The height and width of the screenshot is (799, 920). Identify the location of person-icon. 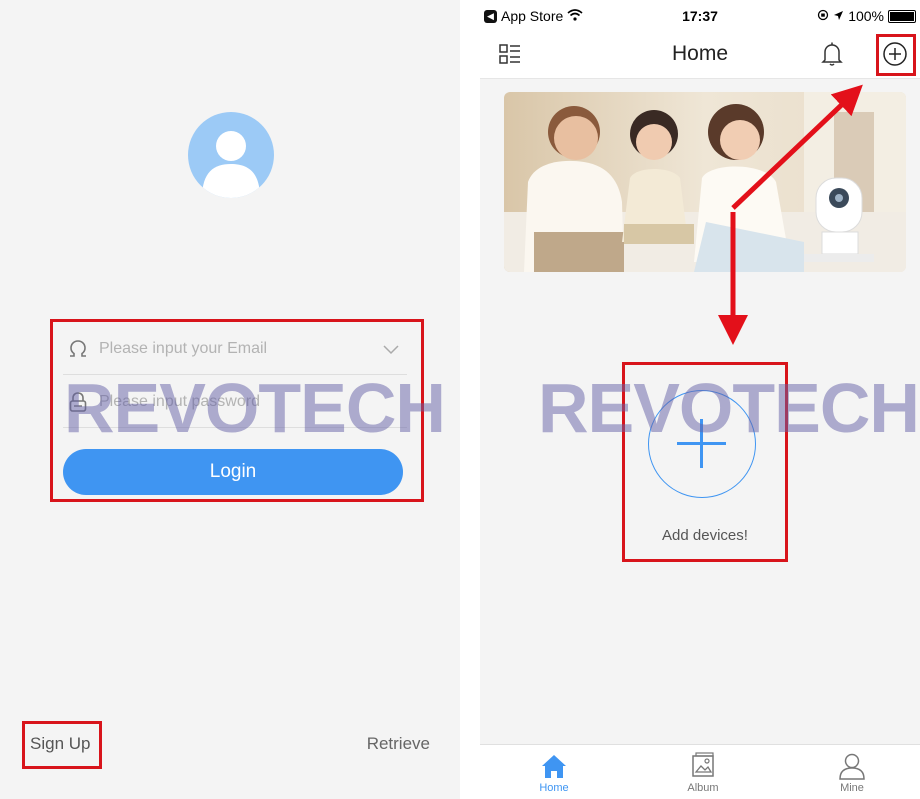
(852, 766).